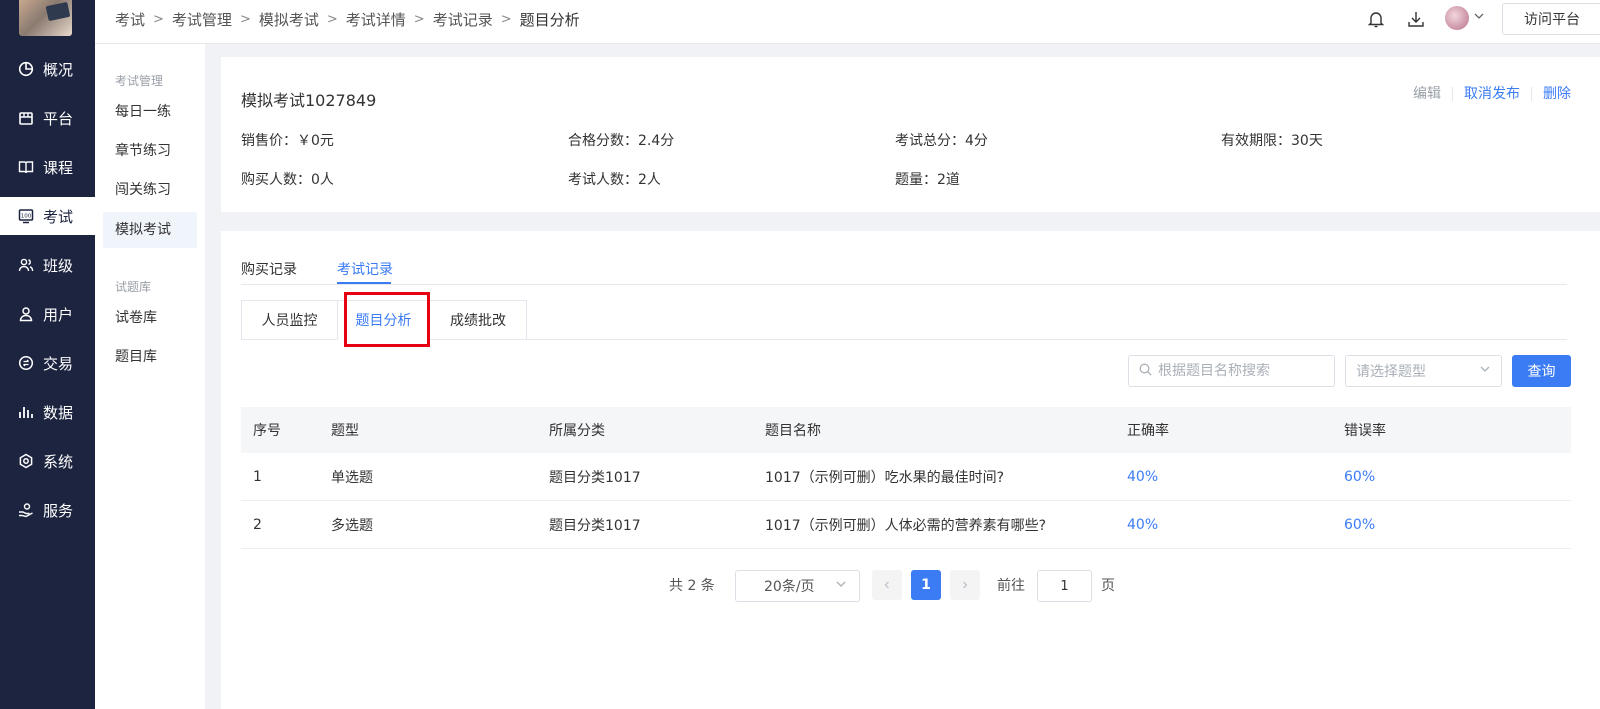 This screenshot has width=1600, height=709. Describe the element at coordinates (352, 525) in the screenshot. I see `question-type: 多选题` at that location.